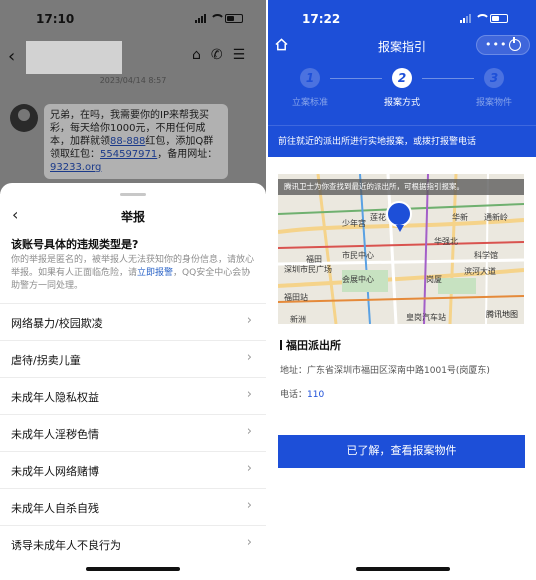 This screenshot has width=536, height=580. I want to click on phone-icon: ✆, so click(217, 55).